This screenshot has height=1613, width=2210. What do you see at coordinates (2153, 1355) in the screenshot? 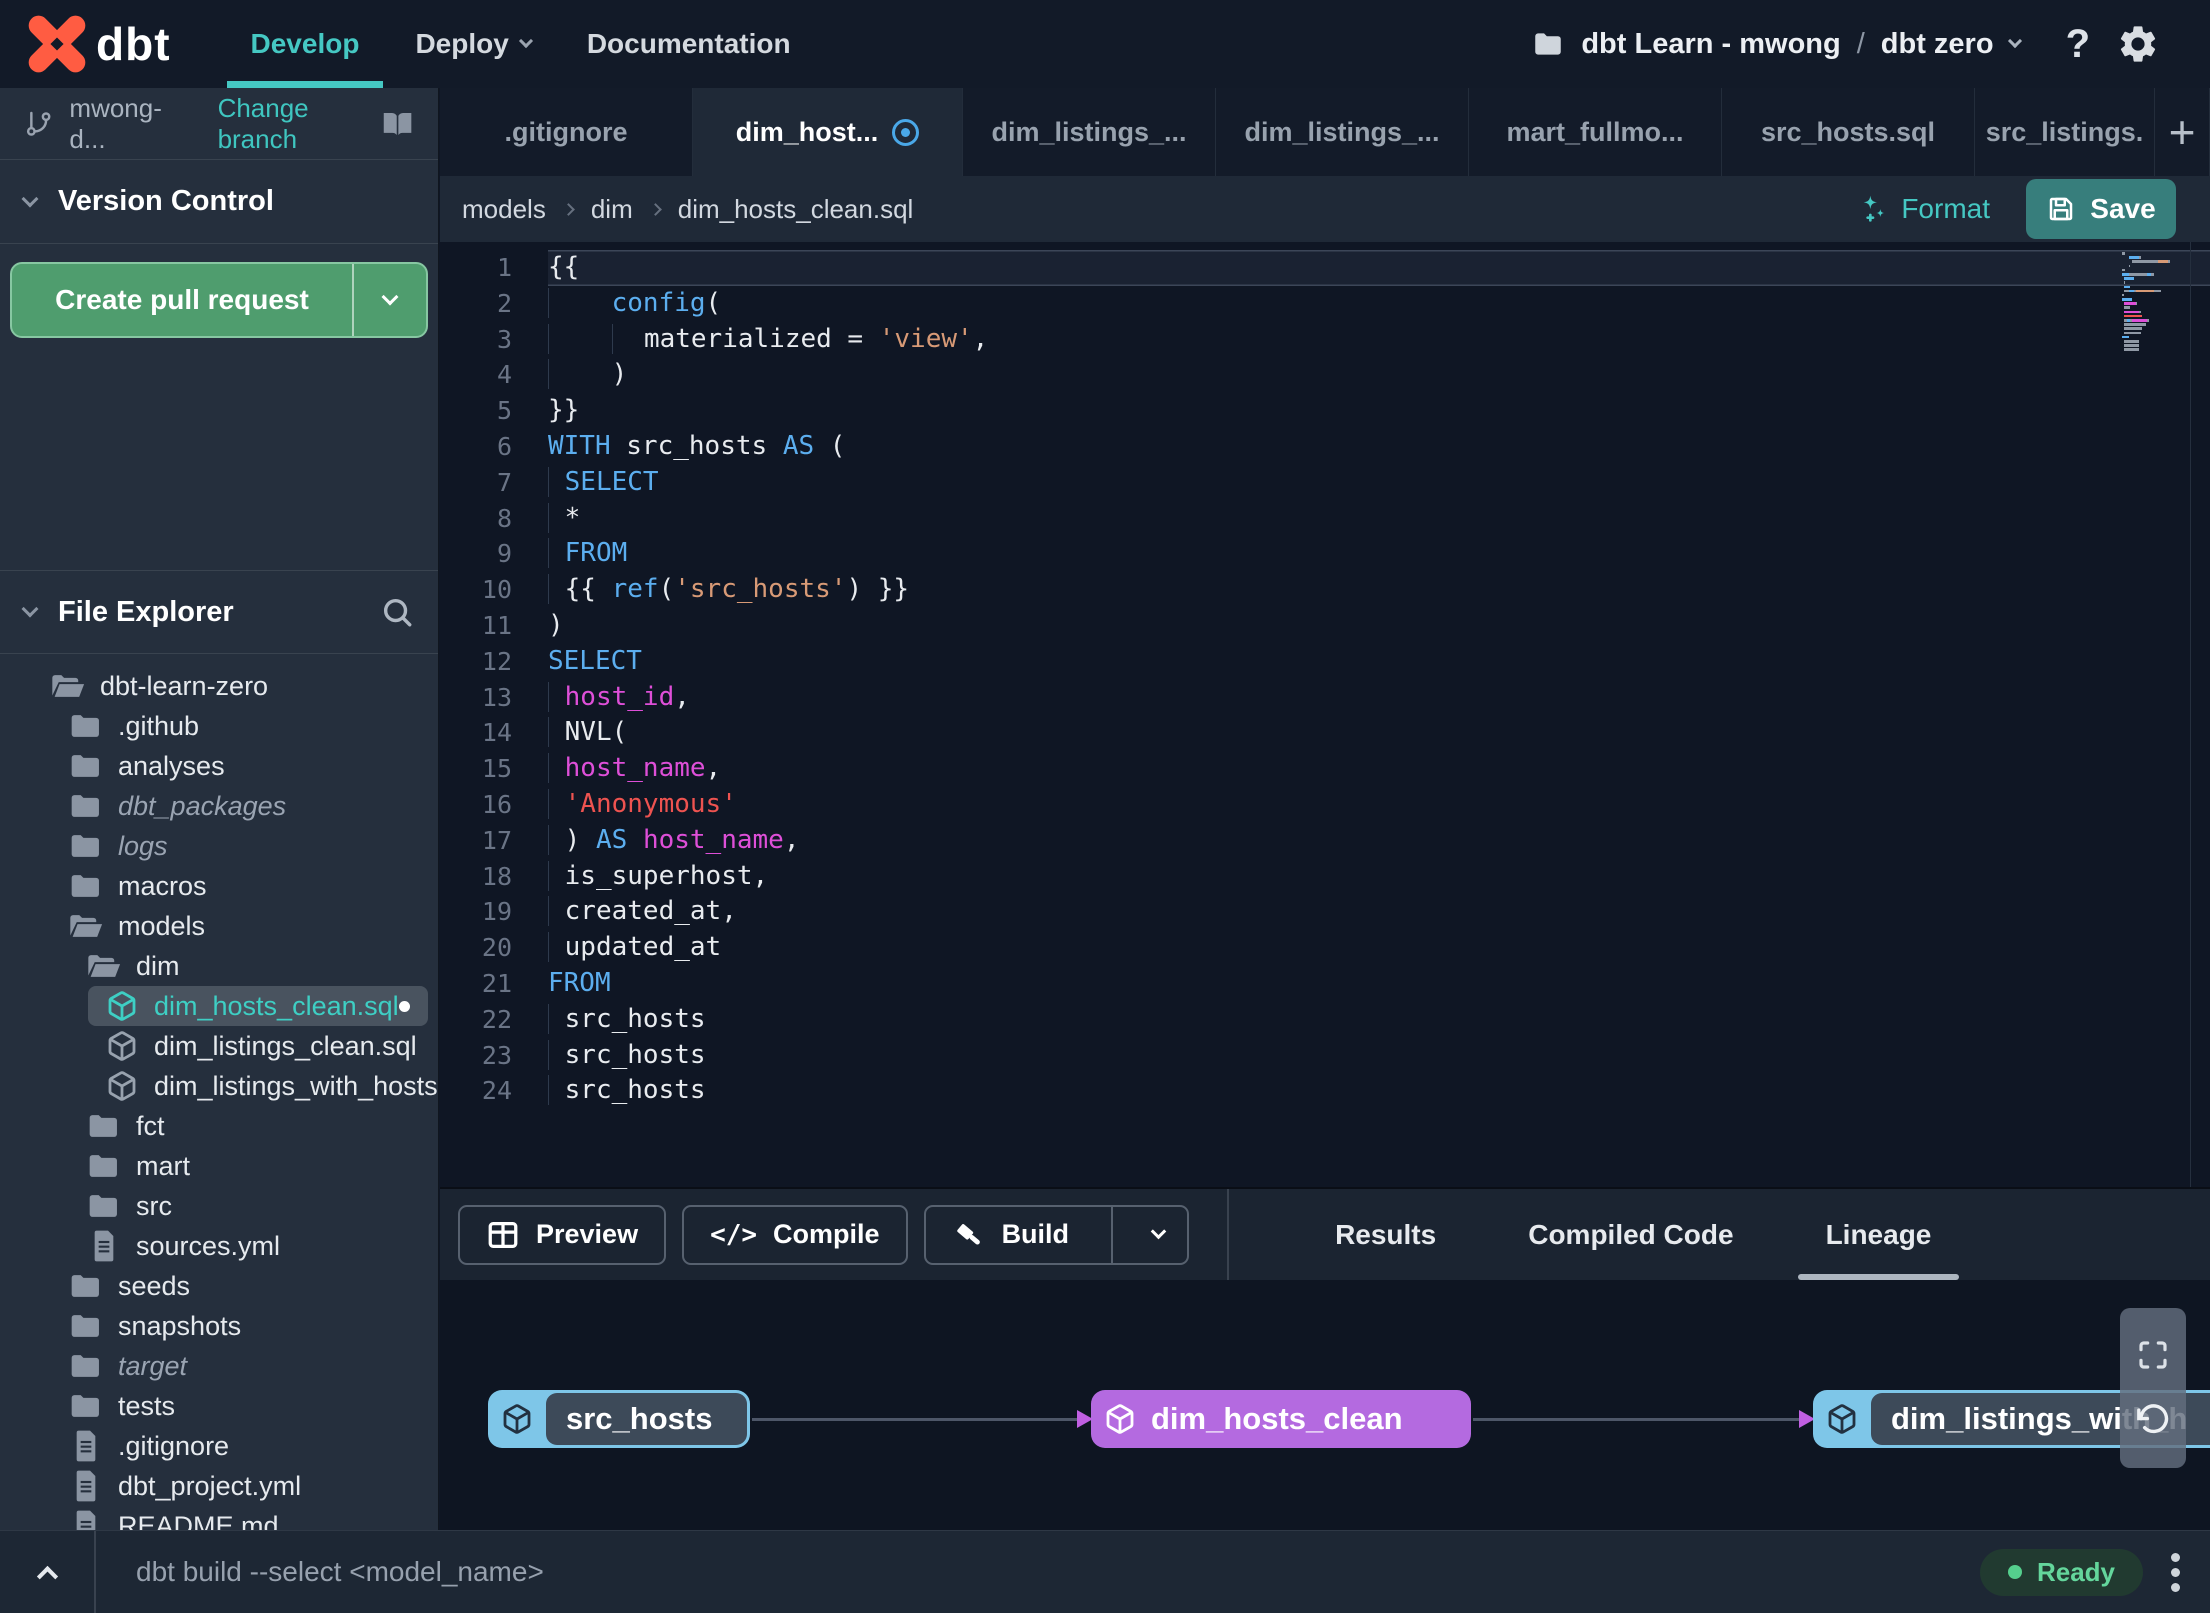
I see `fullscreen-icon` at bounding box center [2153, 1355].